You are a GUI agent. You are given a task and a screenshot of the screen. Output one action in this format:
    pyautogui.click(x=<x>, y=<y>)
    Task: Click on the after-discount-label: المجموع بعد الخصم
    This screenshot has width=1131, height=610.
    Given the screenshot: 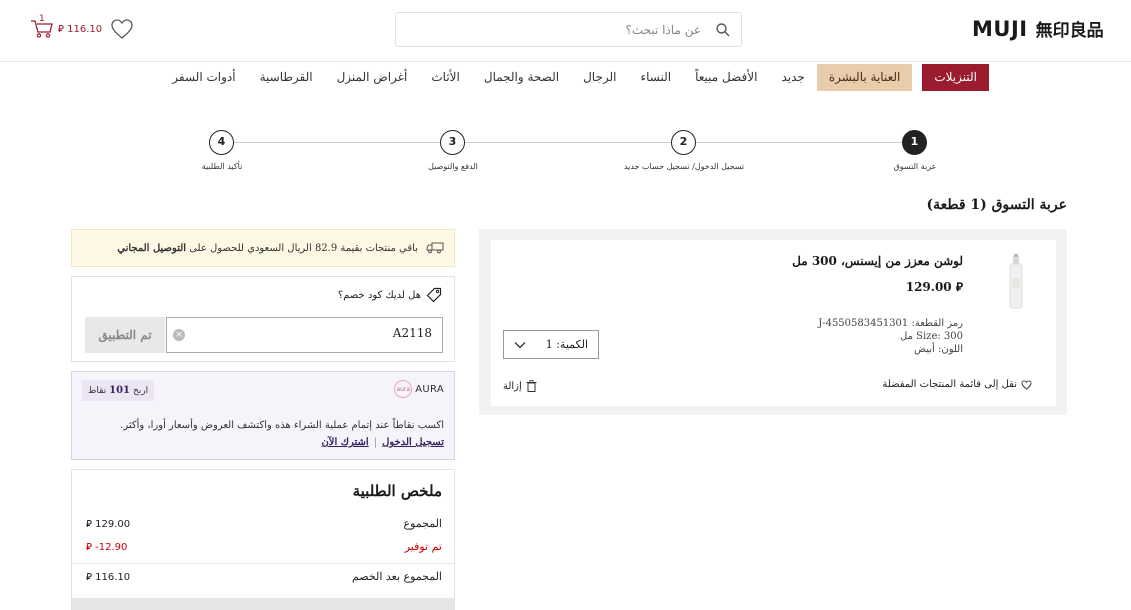 What is the action you would take?
    pyautogui.click(x=397, y=576)
    